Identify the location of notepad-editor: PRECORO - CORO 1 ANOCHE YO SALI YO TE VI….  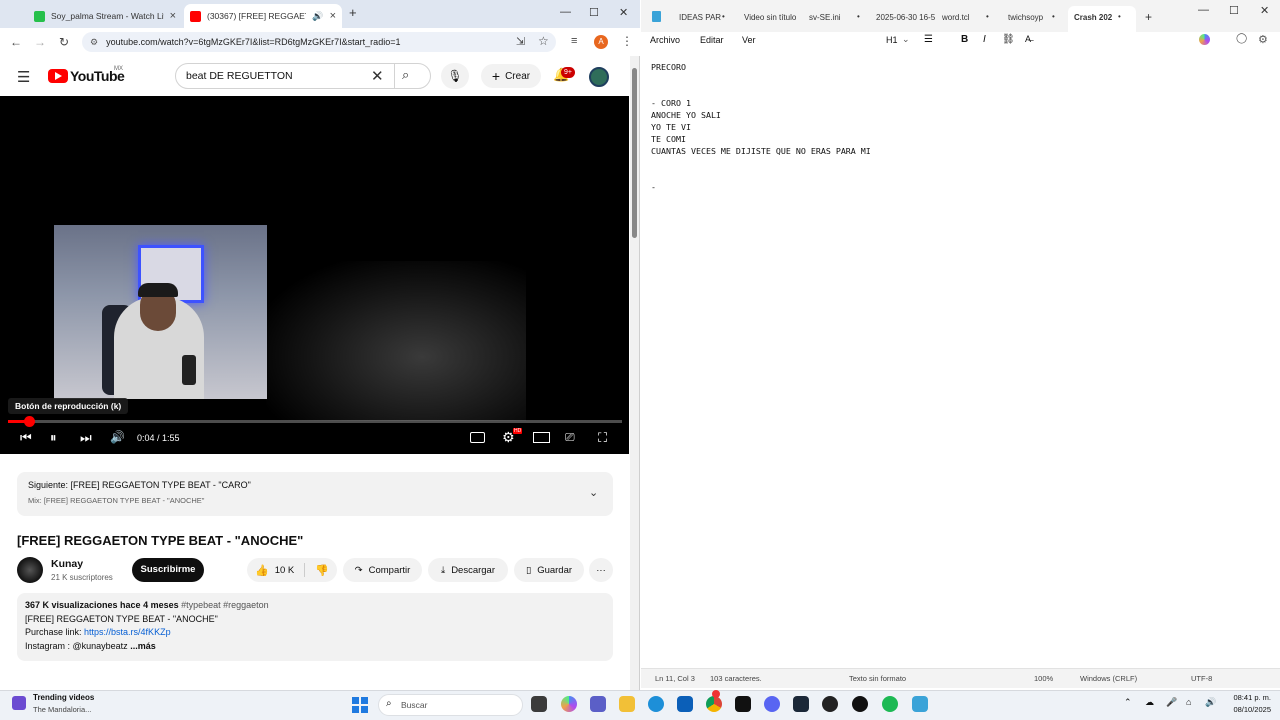
(951, 127).